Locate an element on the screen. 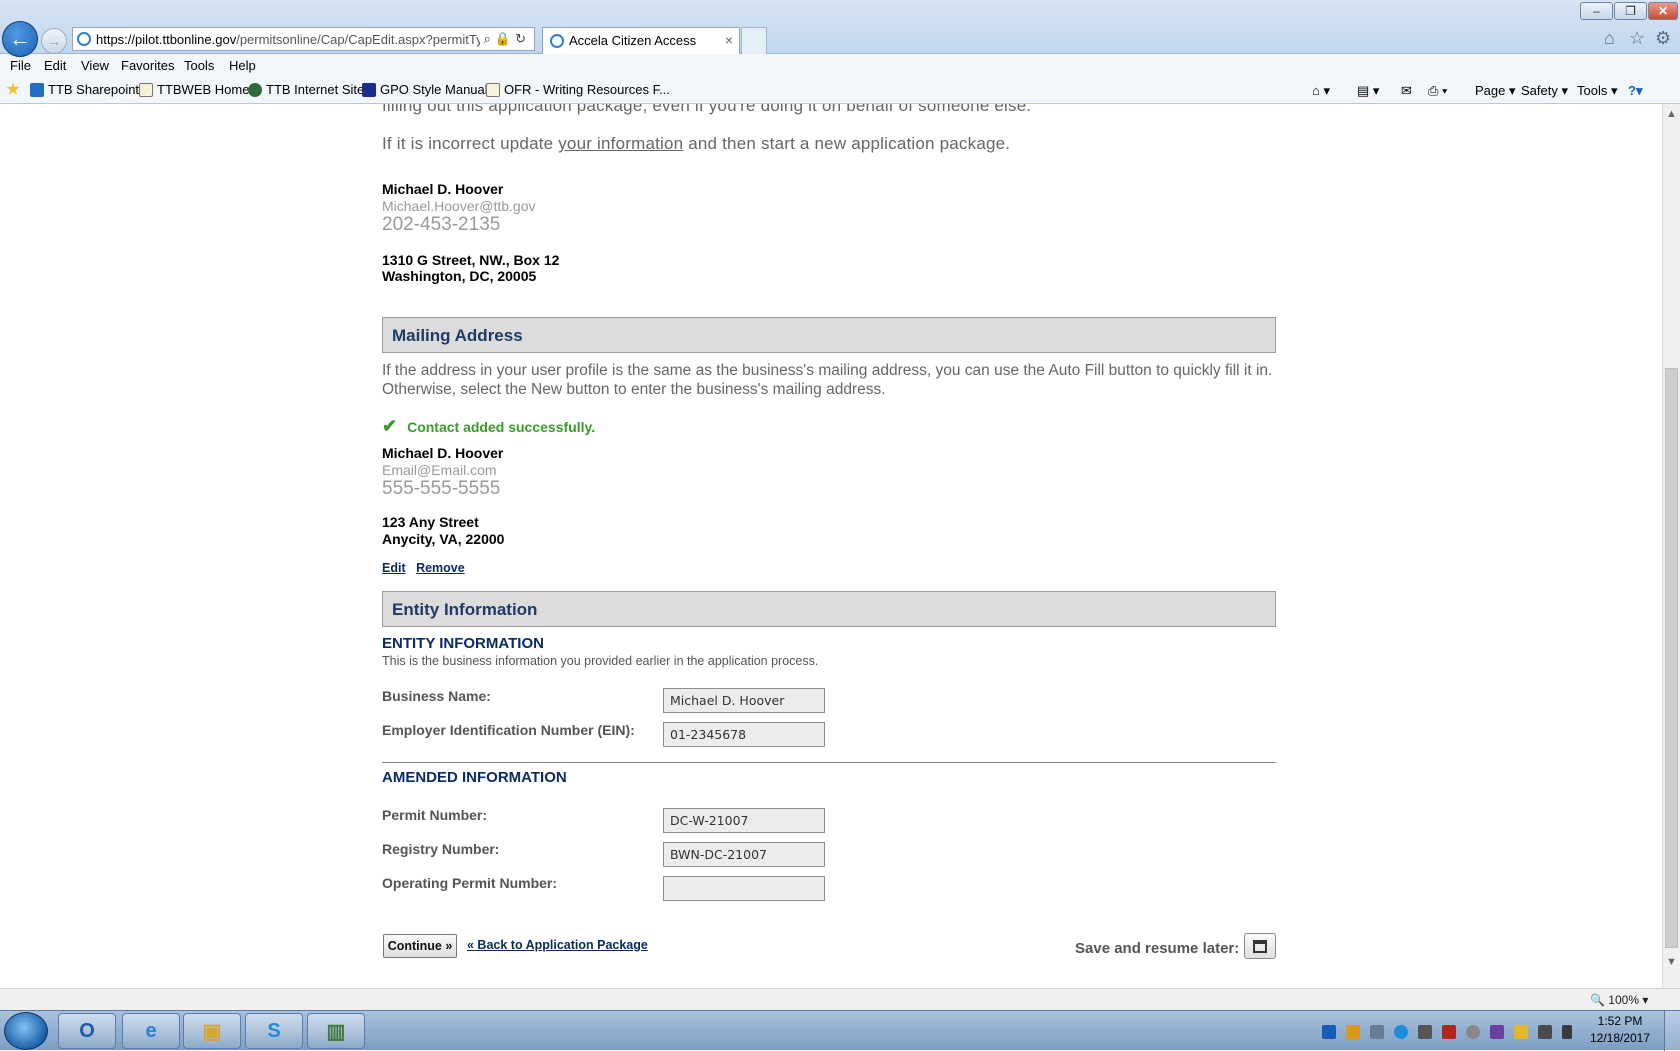 This screenshot has height=1051, width=1680. restore-icon: ❐ is located at coordinates (1630, 11).